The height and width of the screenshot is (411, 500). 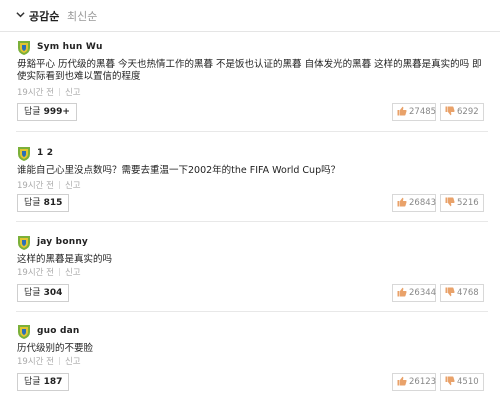 What do you see at coordinates (82, 16) in the screenshot?
I see `sort-by-latest-tab: 최신순` at bounding box center [82, 16].